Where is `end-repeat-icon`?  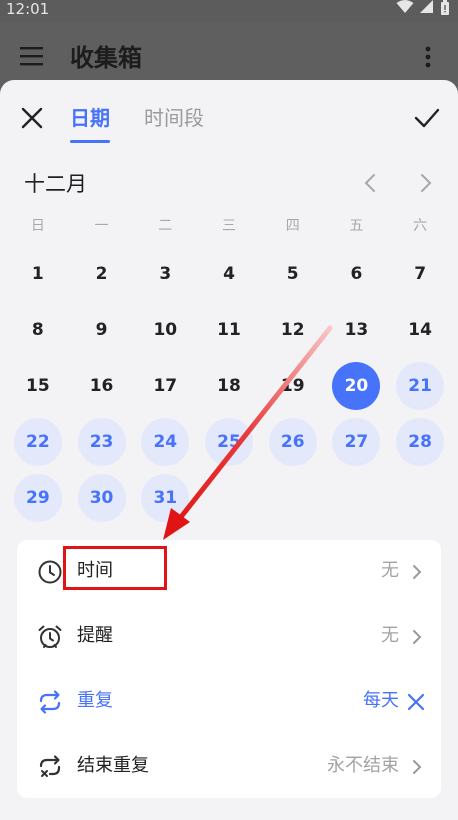
end-repeat-icon is located at coordinates (50, 766).